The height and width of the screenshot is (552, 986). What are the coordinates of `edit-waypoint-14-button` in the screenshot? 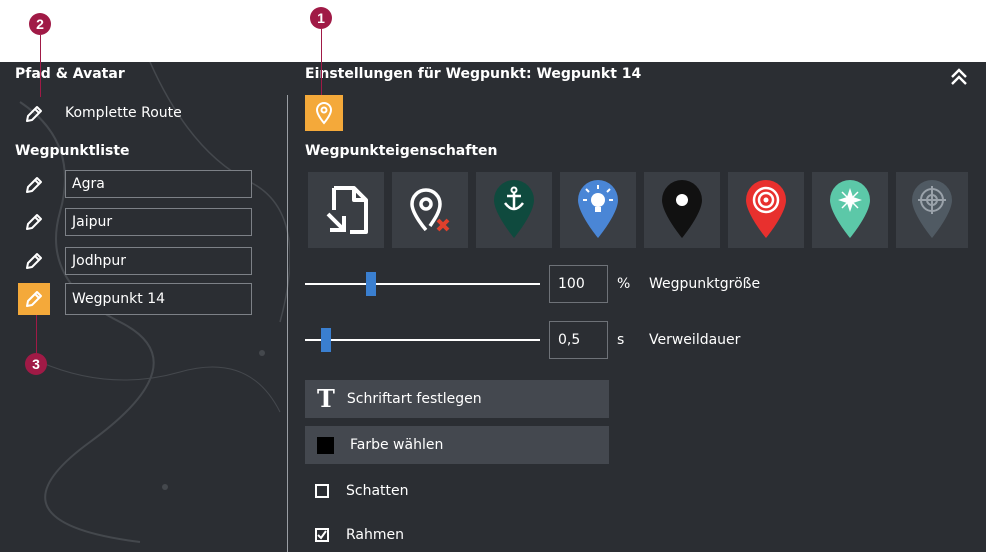 It's located at (34, 299).